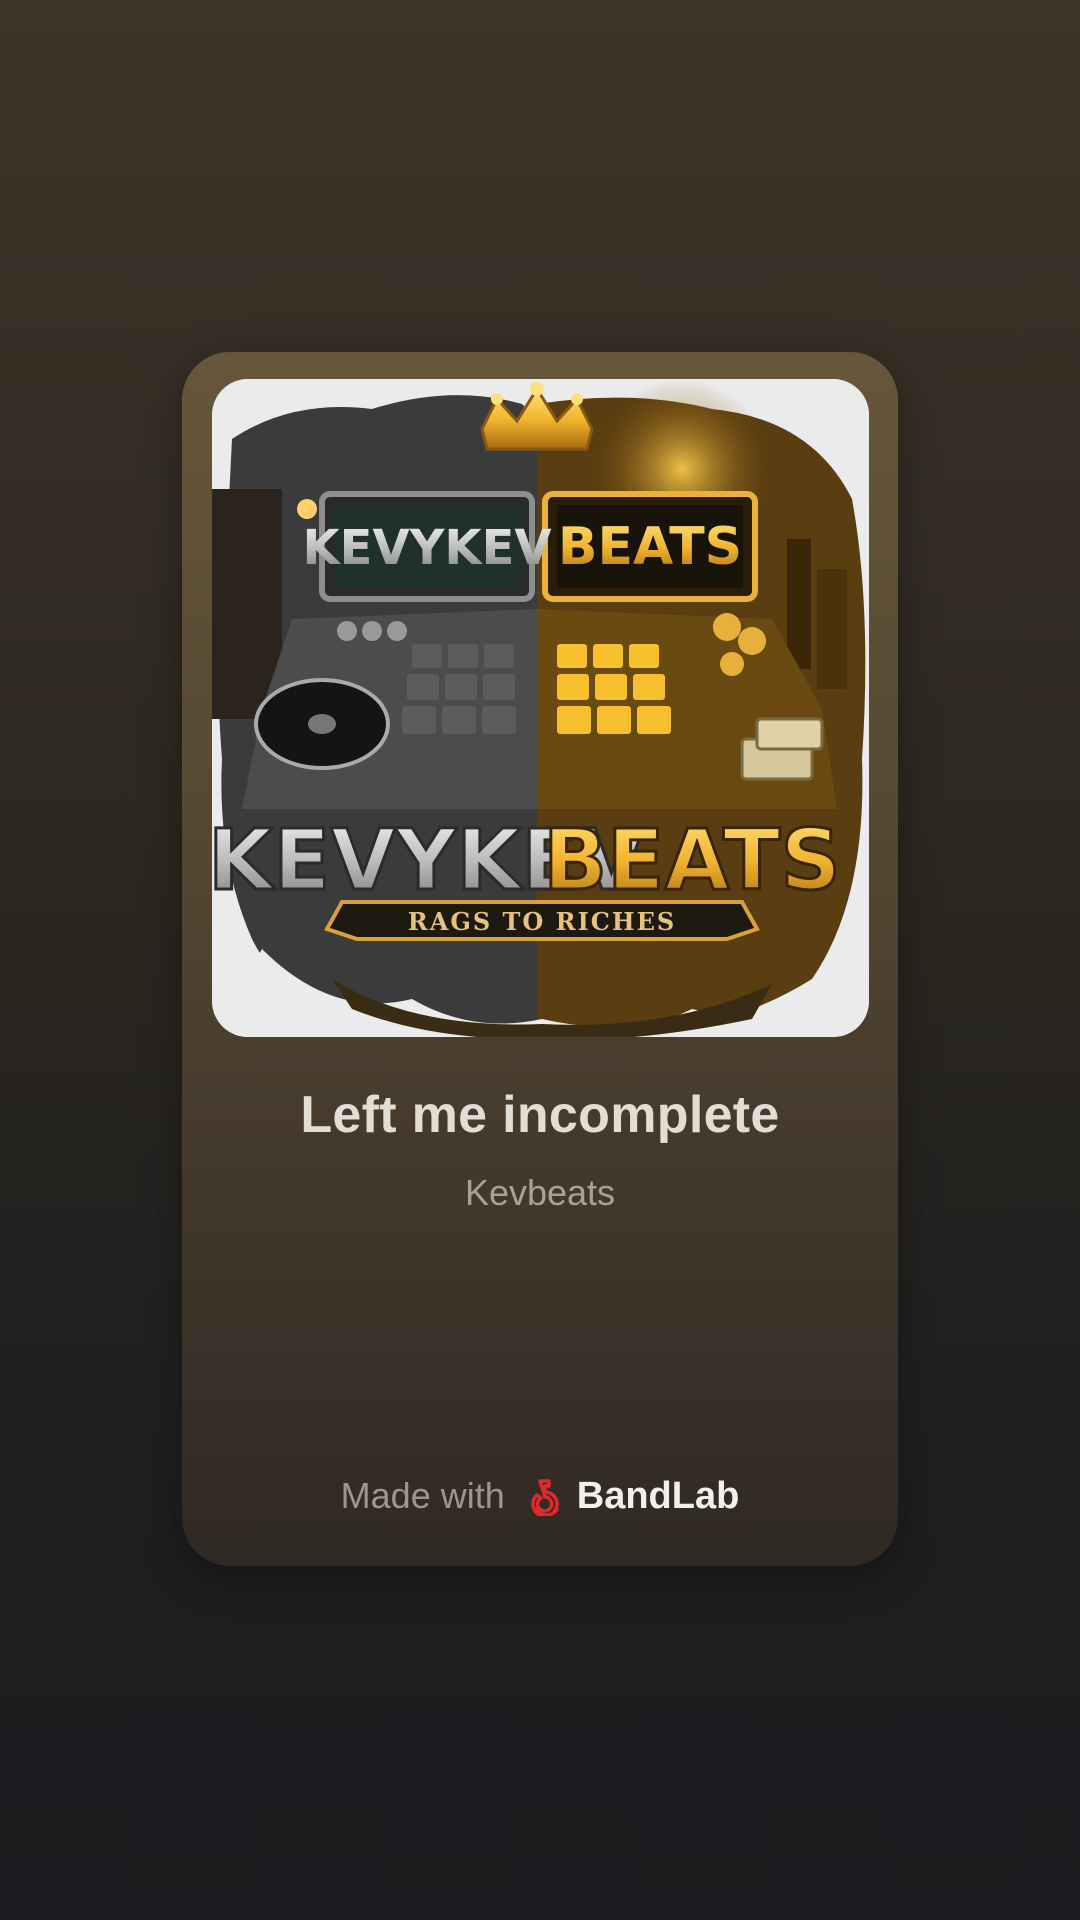  I want to click on cover-screen-left-text: KEVYKEV, so click(426, 548).